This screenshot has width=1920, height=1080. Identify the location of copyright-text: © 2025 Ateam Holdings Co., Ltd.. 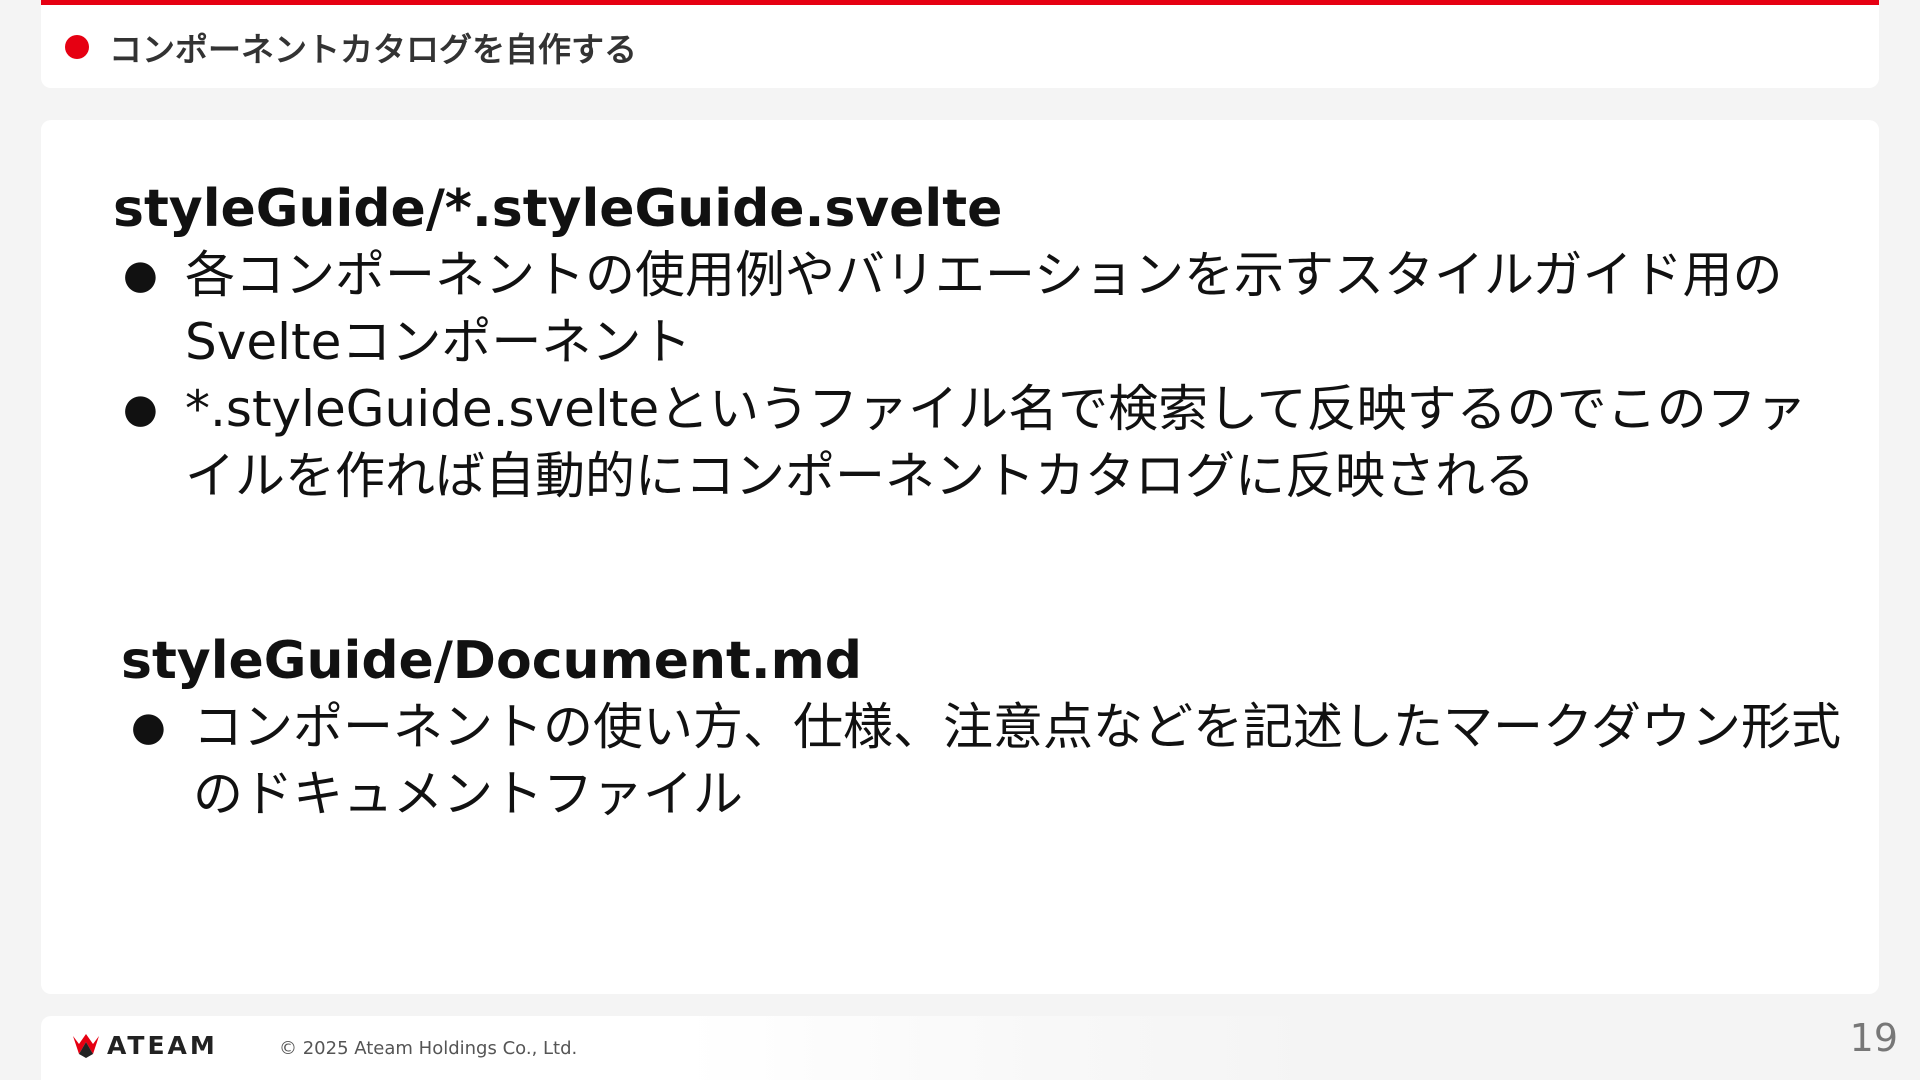
(428, 1048).